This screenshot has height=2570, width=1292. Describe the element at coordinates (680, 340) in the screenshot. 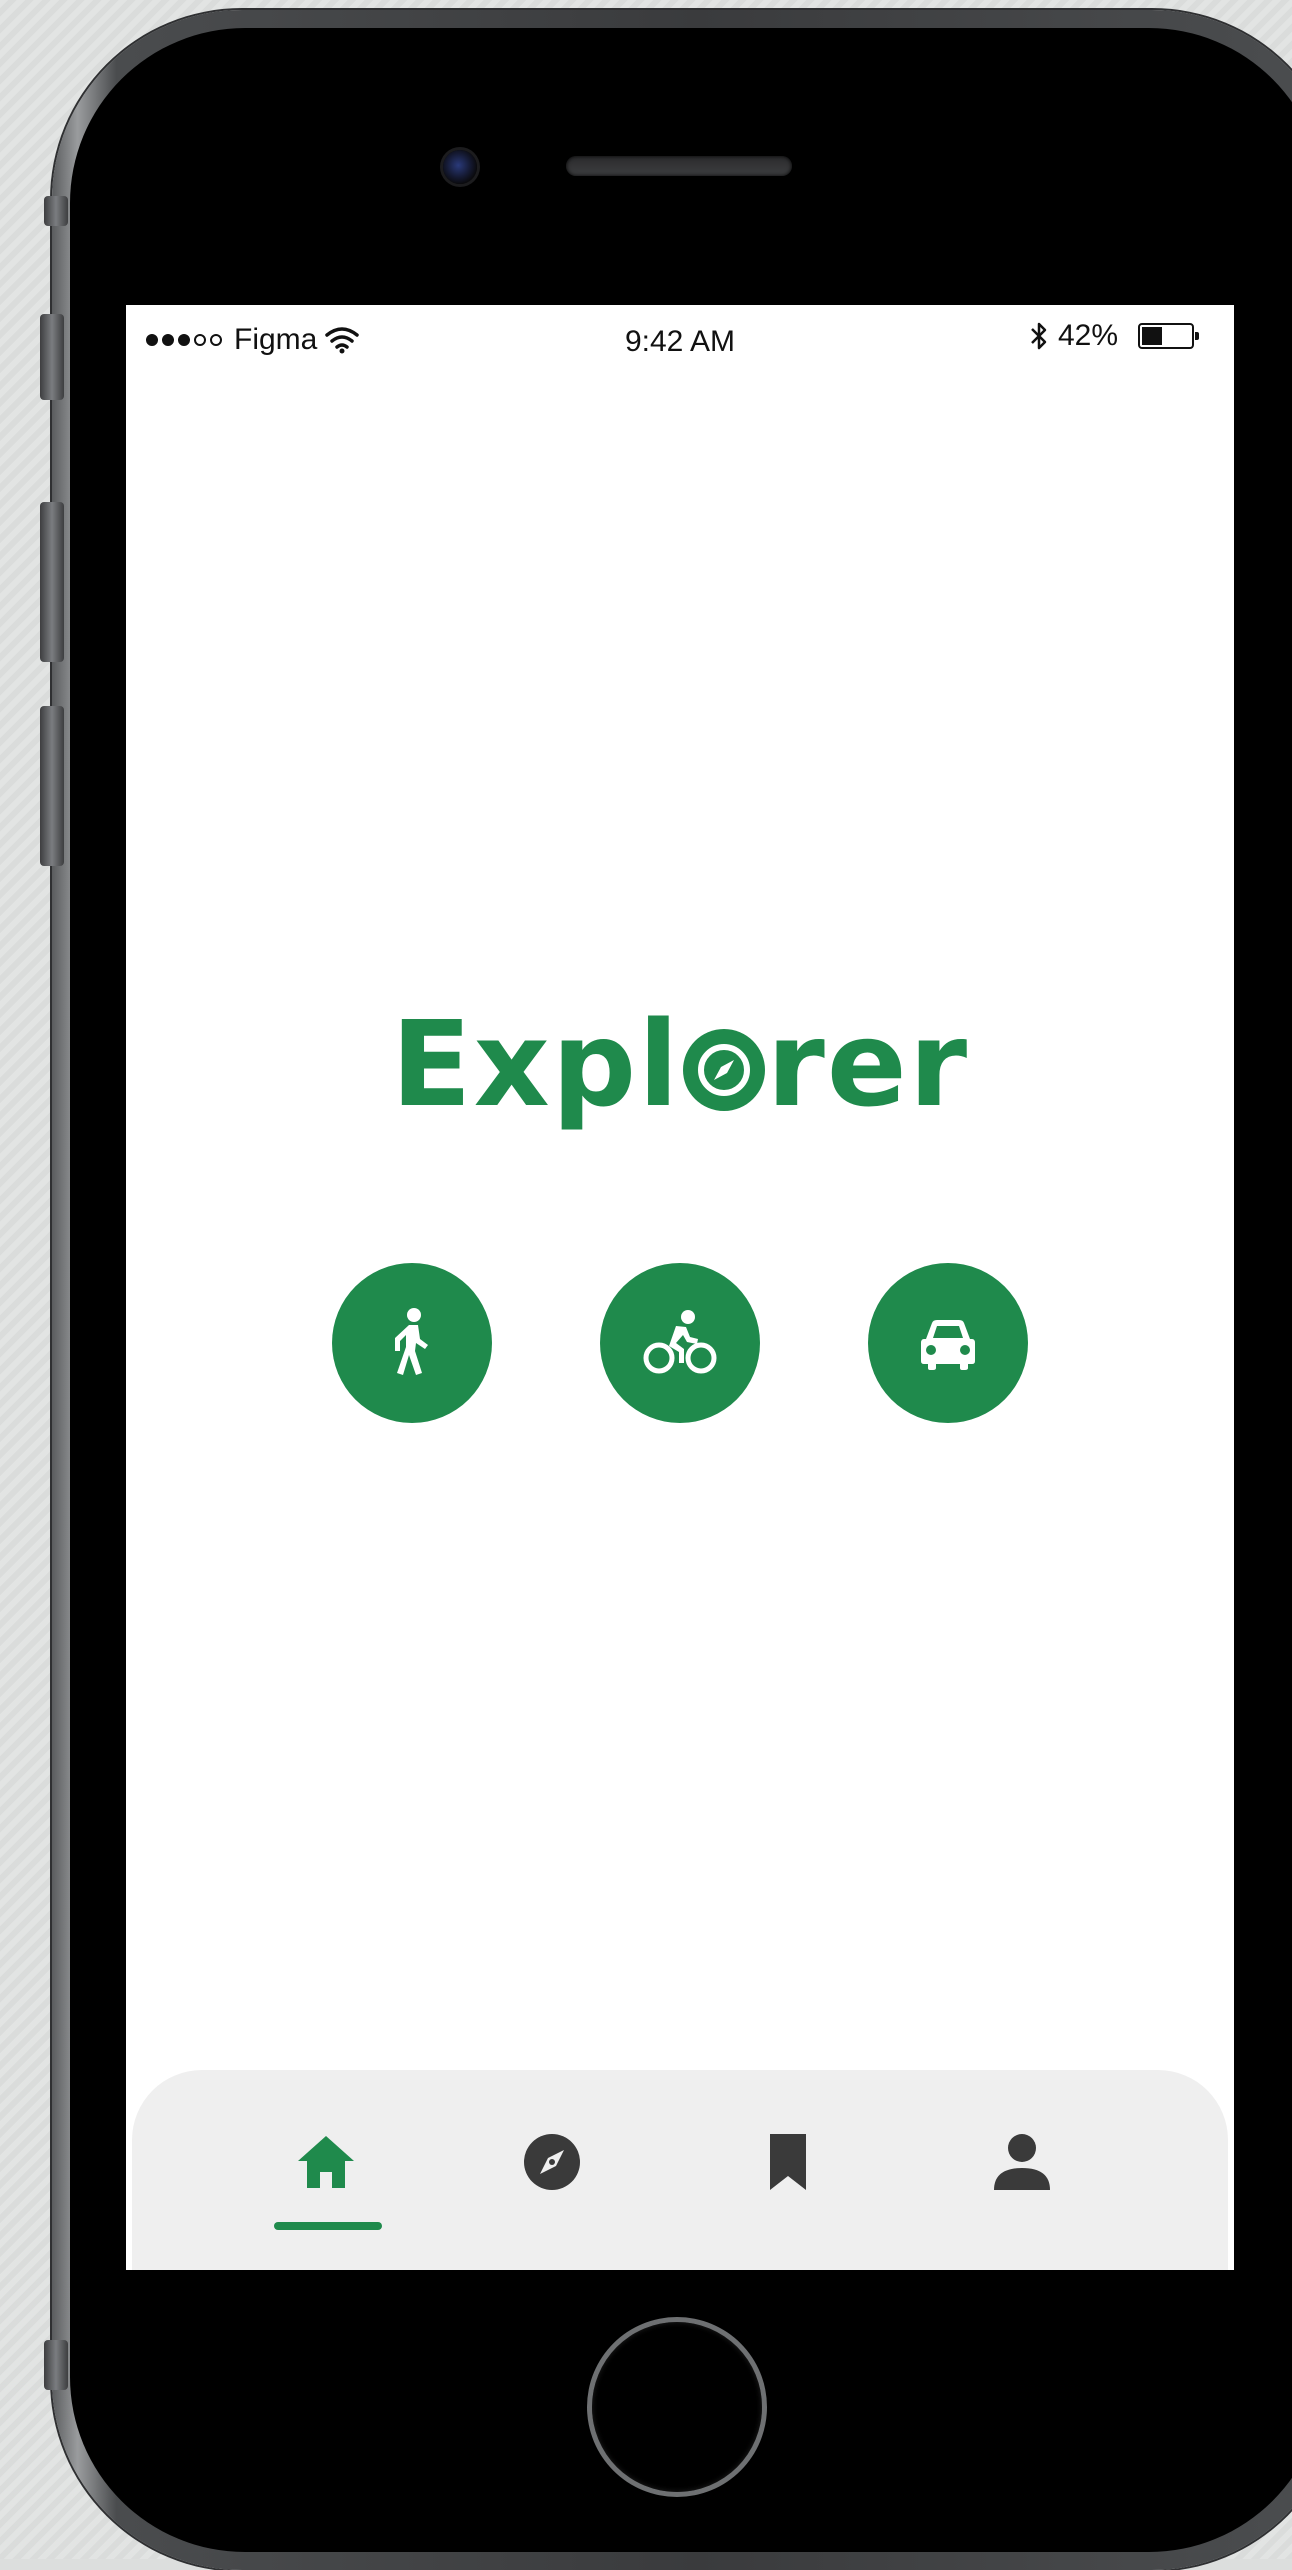

I see `status-bar: Figma 9:42 AM 42%` at that location.